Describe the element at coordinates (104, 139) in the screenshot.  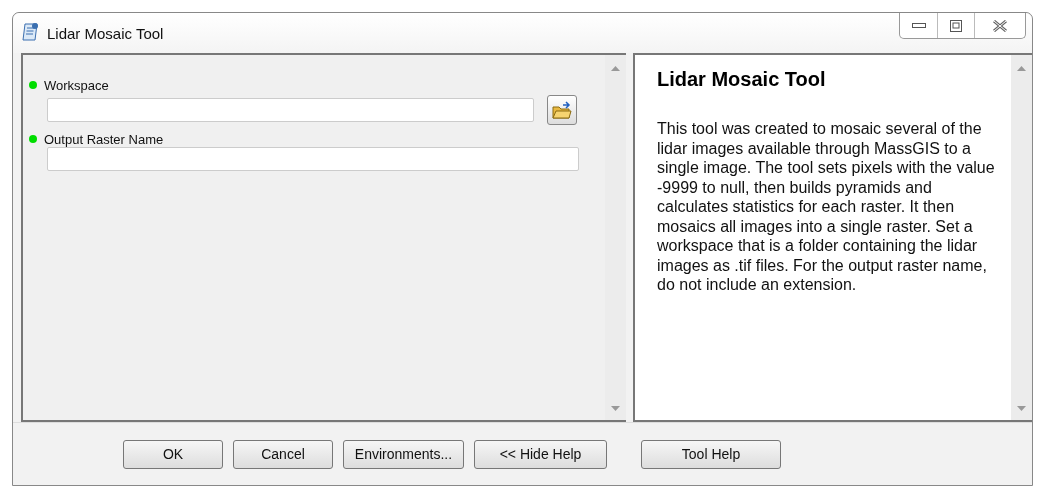
I see `field-label: Output Raster Name` at that location.